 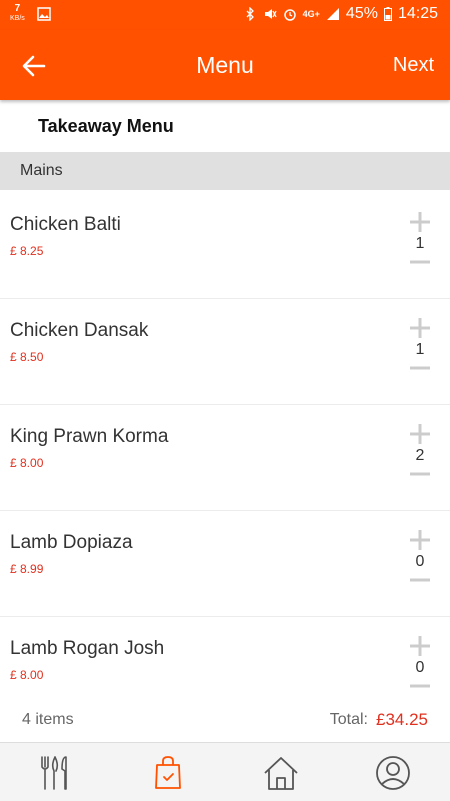 I want to click on item-name: King Prawn Korma, so click(x=89, y=436).